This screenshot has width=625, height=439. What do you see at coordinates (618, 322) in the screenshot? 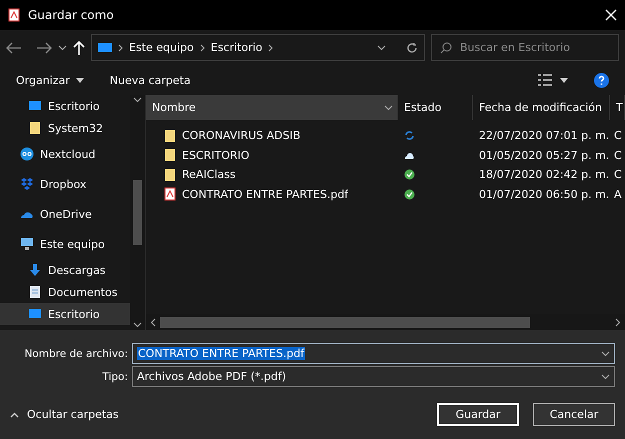
I see `scroll-right-icon` at bounding box center [618, 322].